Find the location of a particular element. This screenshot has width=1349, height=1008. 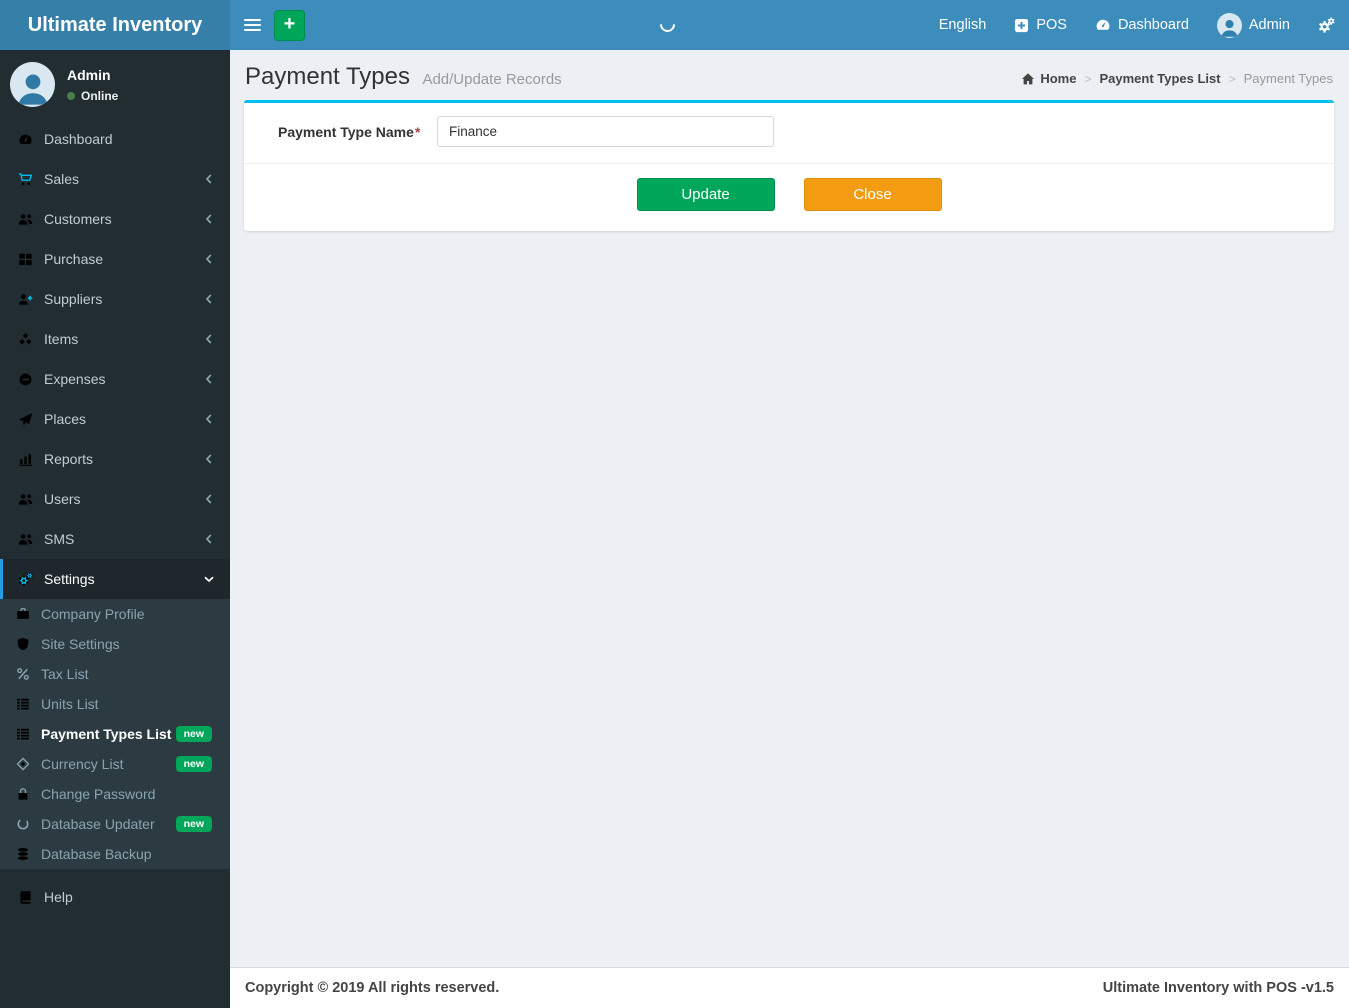

required-asterisk: * is located at coordinates (417, 131).